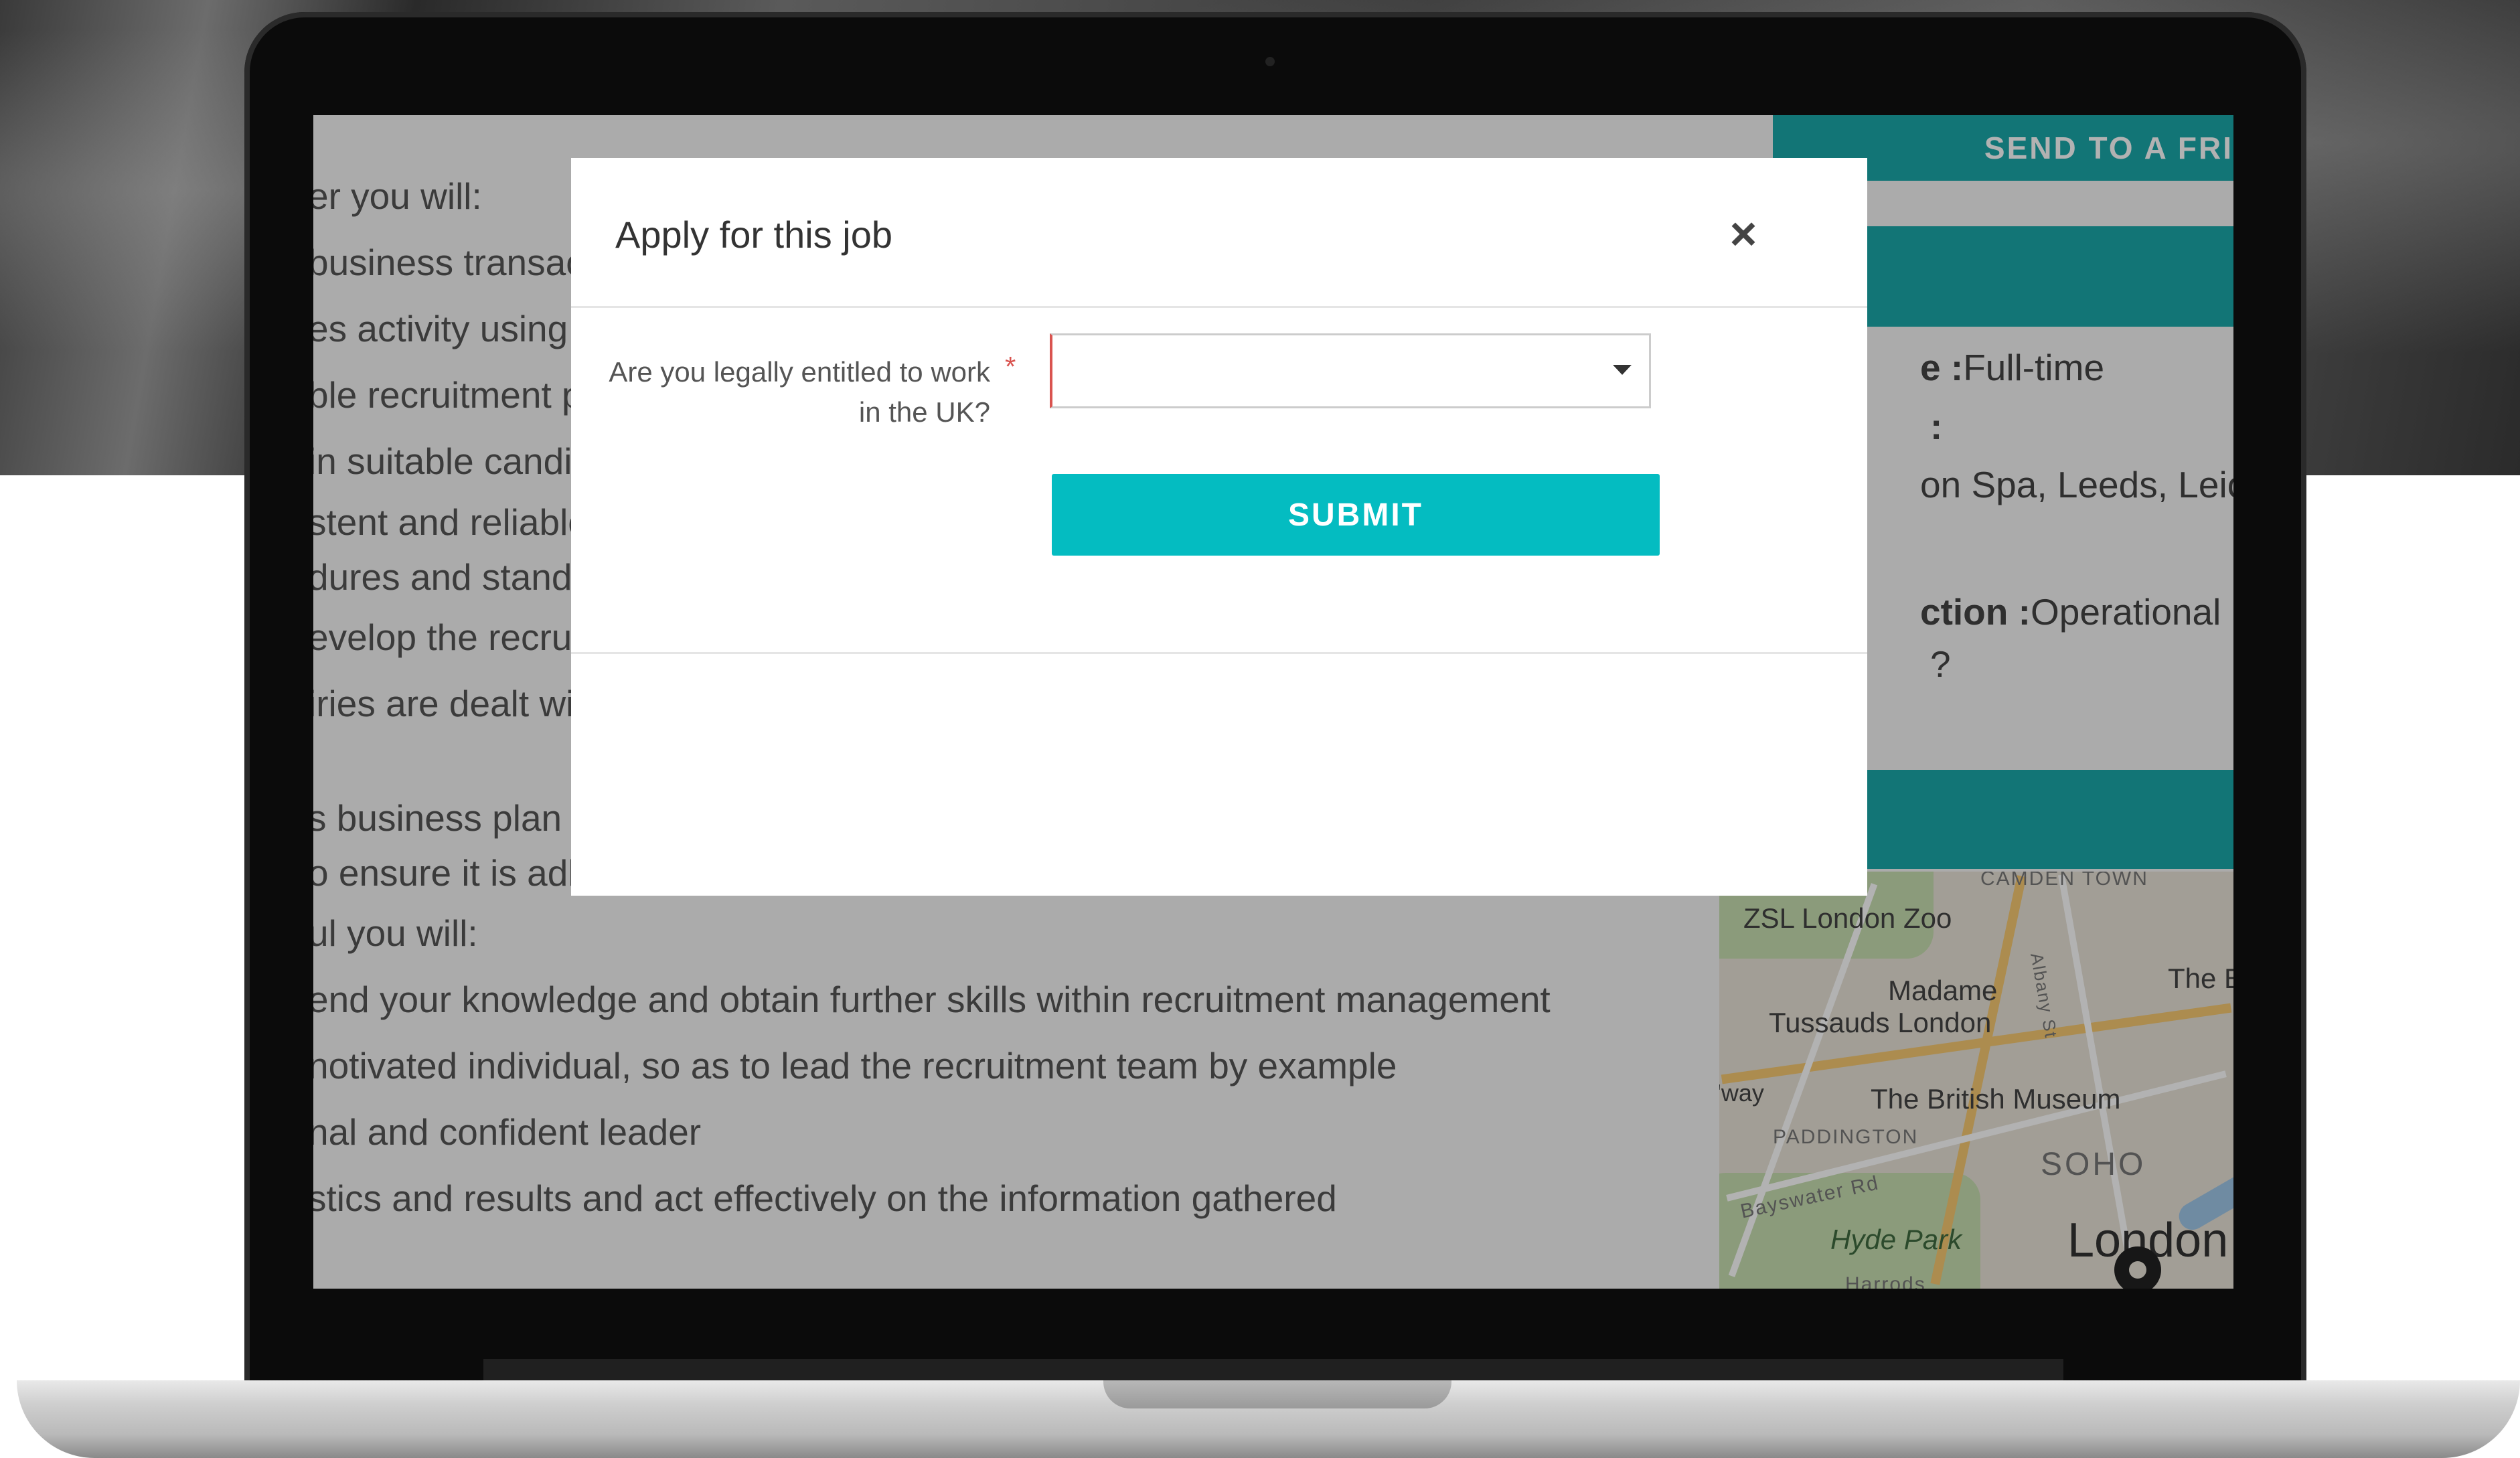 The image size is (2520, 1458). I want to click on work-eligibility-select, so click(1350, 370).